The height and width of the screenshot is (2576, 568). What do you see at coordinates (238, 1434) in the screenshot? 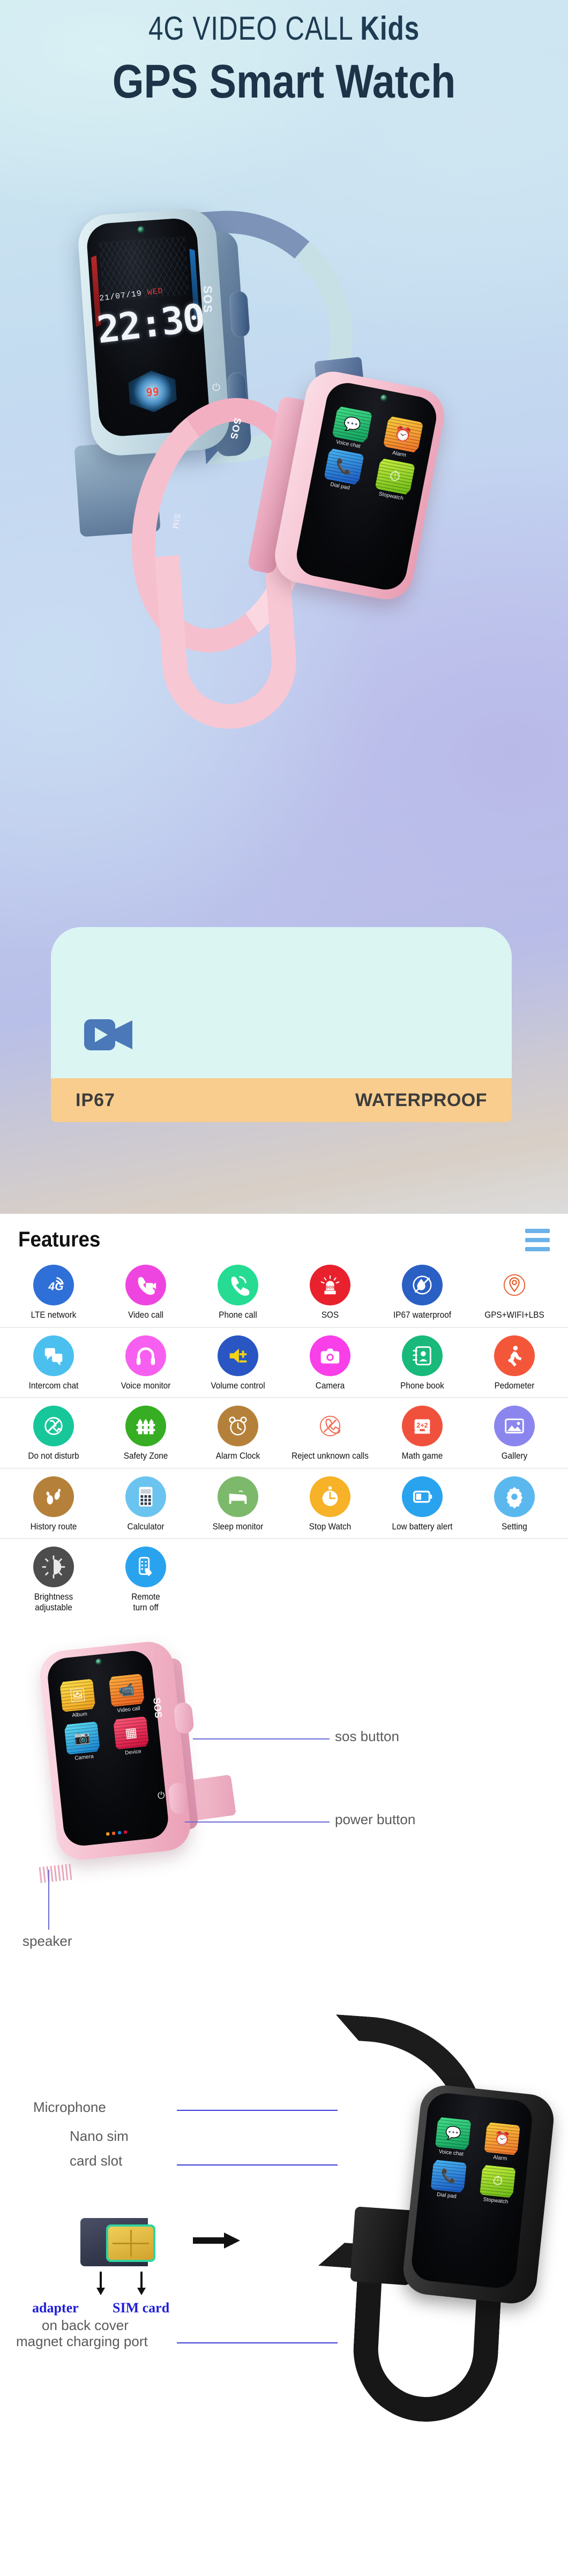
I see `feature-item-alarm-clock: Alarm Clock` at bounding box center [238, 1434].